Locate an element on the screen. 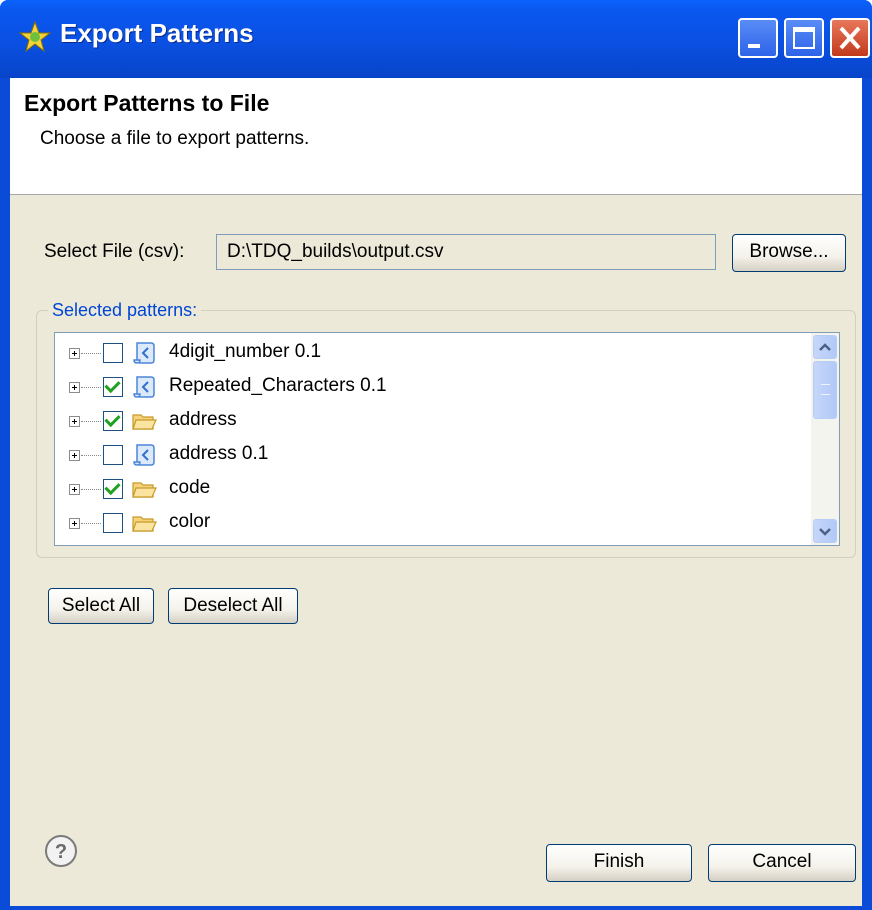  tree-item: address 0.1 is located at coordinates (430, 456).